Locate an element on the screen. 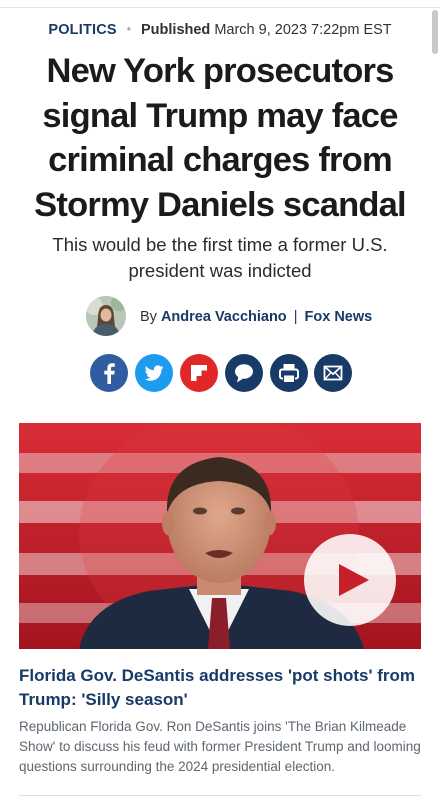  email-share-button is located at coordinates (333, 373).